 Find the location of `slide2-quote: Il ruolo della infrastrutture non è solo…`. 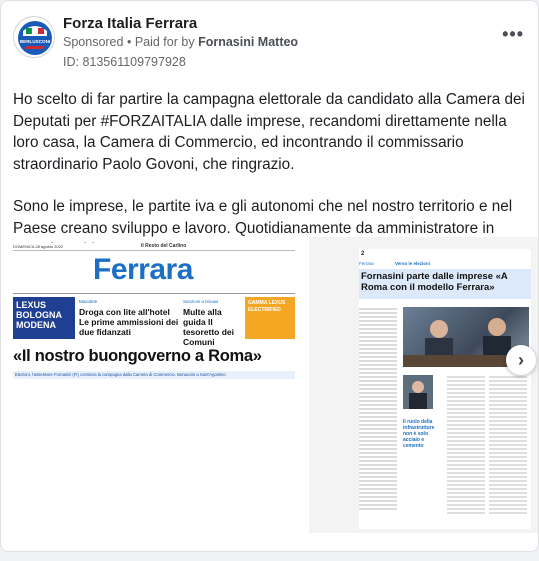

slide2-quote: Il ruolo della infrastrutture non è solo… is located at coordinates (419, 434).